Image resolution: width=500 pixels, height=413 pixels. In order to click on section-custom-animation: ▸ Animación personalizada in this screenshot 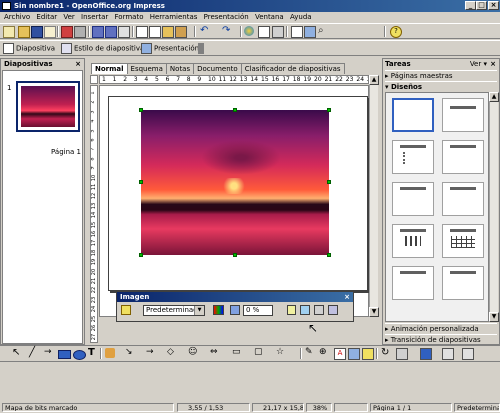, I will do `click(441, 328)`.